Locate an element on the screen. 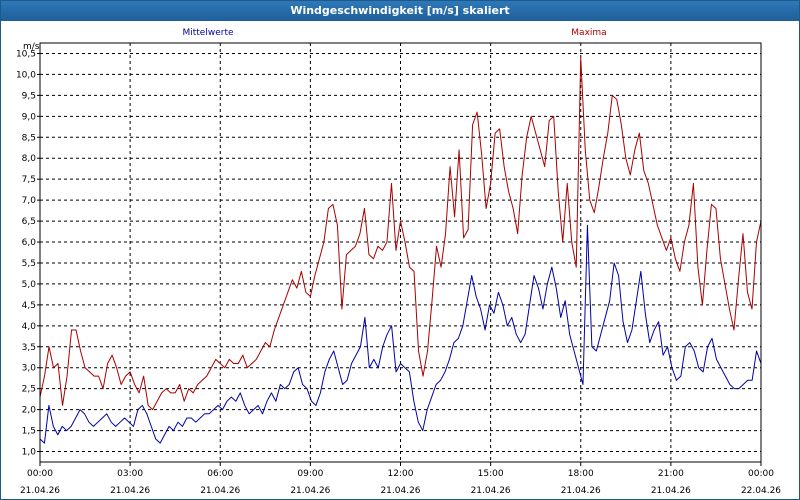 The image size is (800, 500). x-tick-time: 21:00 is located at coordinates (671, 474).